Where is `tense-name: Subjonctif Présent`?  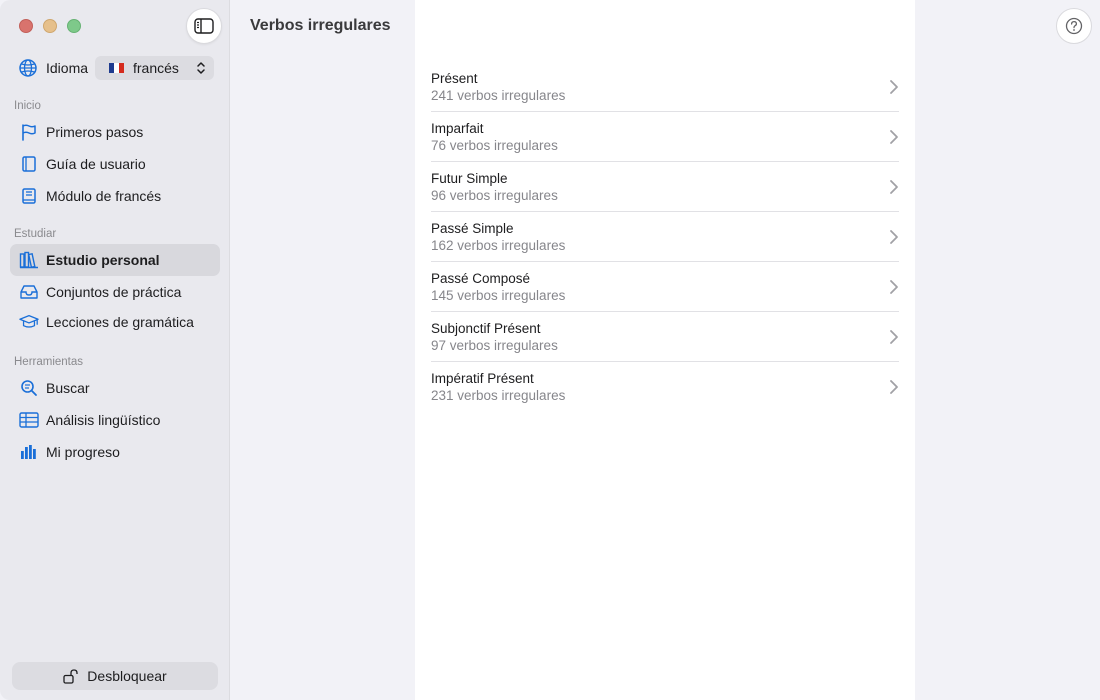 tense-name: Subjonctif Présent is located at coordinates (486, 328).